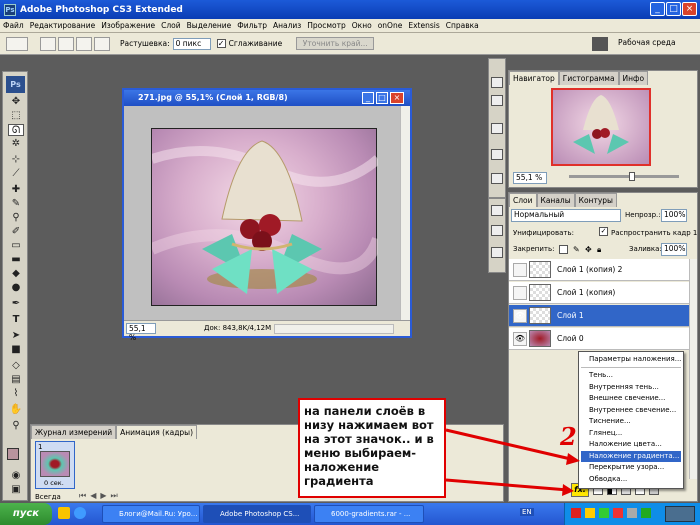  I want to click on doc-horizontal-scrollbar, so click(334, 329).